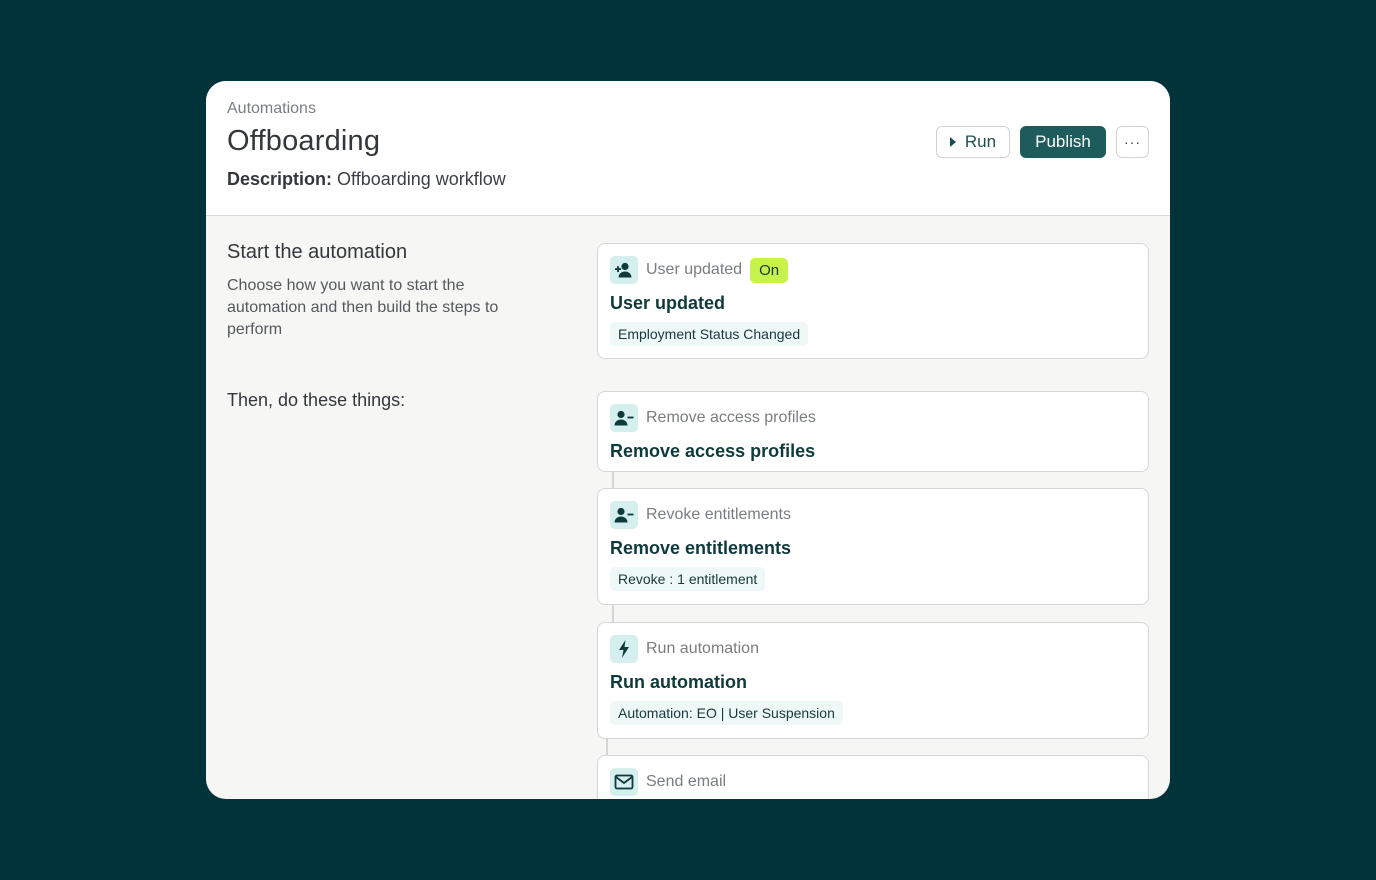 The height and width of the screenshot is (880, 1376). I want to click on lightning-icon, so click(624, 649).